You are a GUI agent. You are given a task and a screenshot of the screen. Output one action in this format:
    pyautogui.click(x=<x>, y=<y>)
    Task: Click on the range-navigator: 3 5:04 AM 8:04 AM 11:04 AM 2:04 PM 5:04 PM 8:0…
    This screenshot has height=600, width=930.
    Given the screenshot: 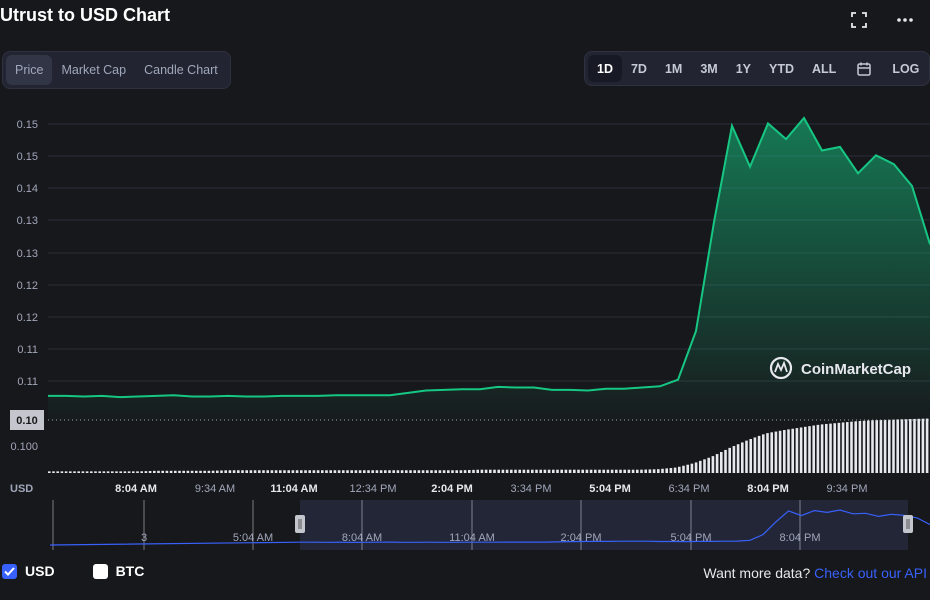 What is the action you would take?
    pyautogui.click(x=489, y=525)
    